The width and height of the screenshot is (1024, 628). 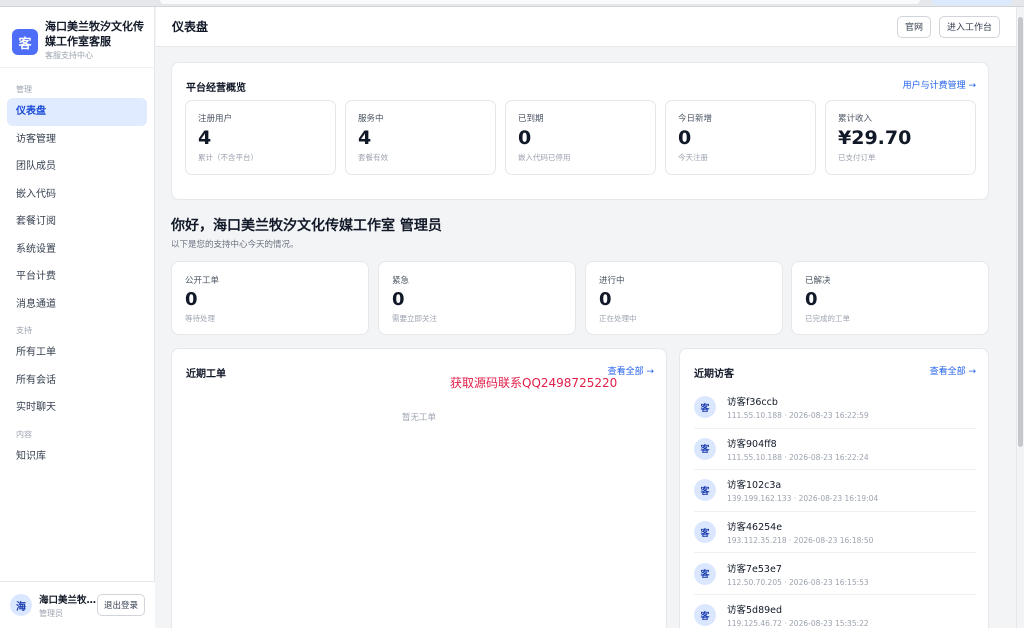 What do you see at coordinates (206, 374) in the screenshot?
I see `recent-tickets-title: 近期工单` at bounding box center [206, 374].